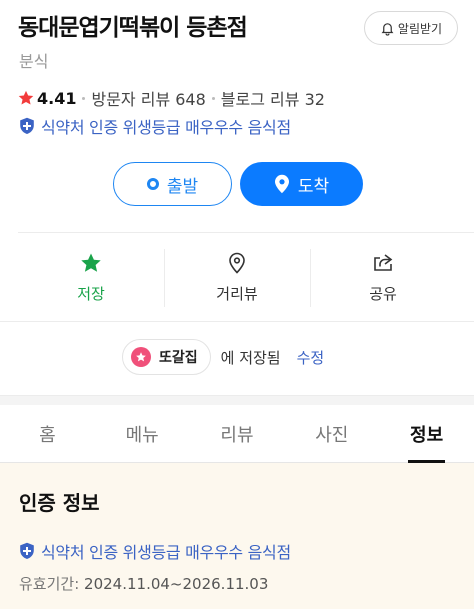 This screenshot has height=609, width=474. Describe the element at coordinates (237, 400) in the screenshot. I see `section-separator` at that location.